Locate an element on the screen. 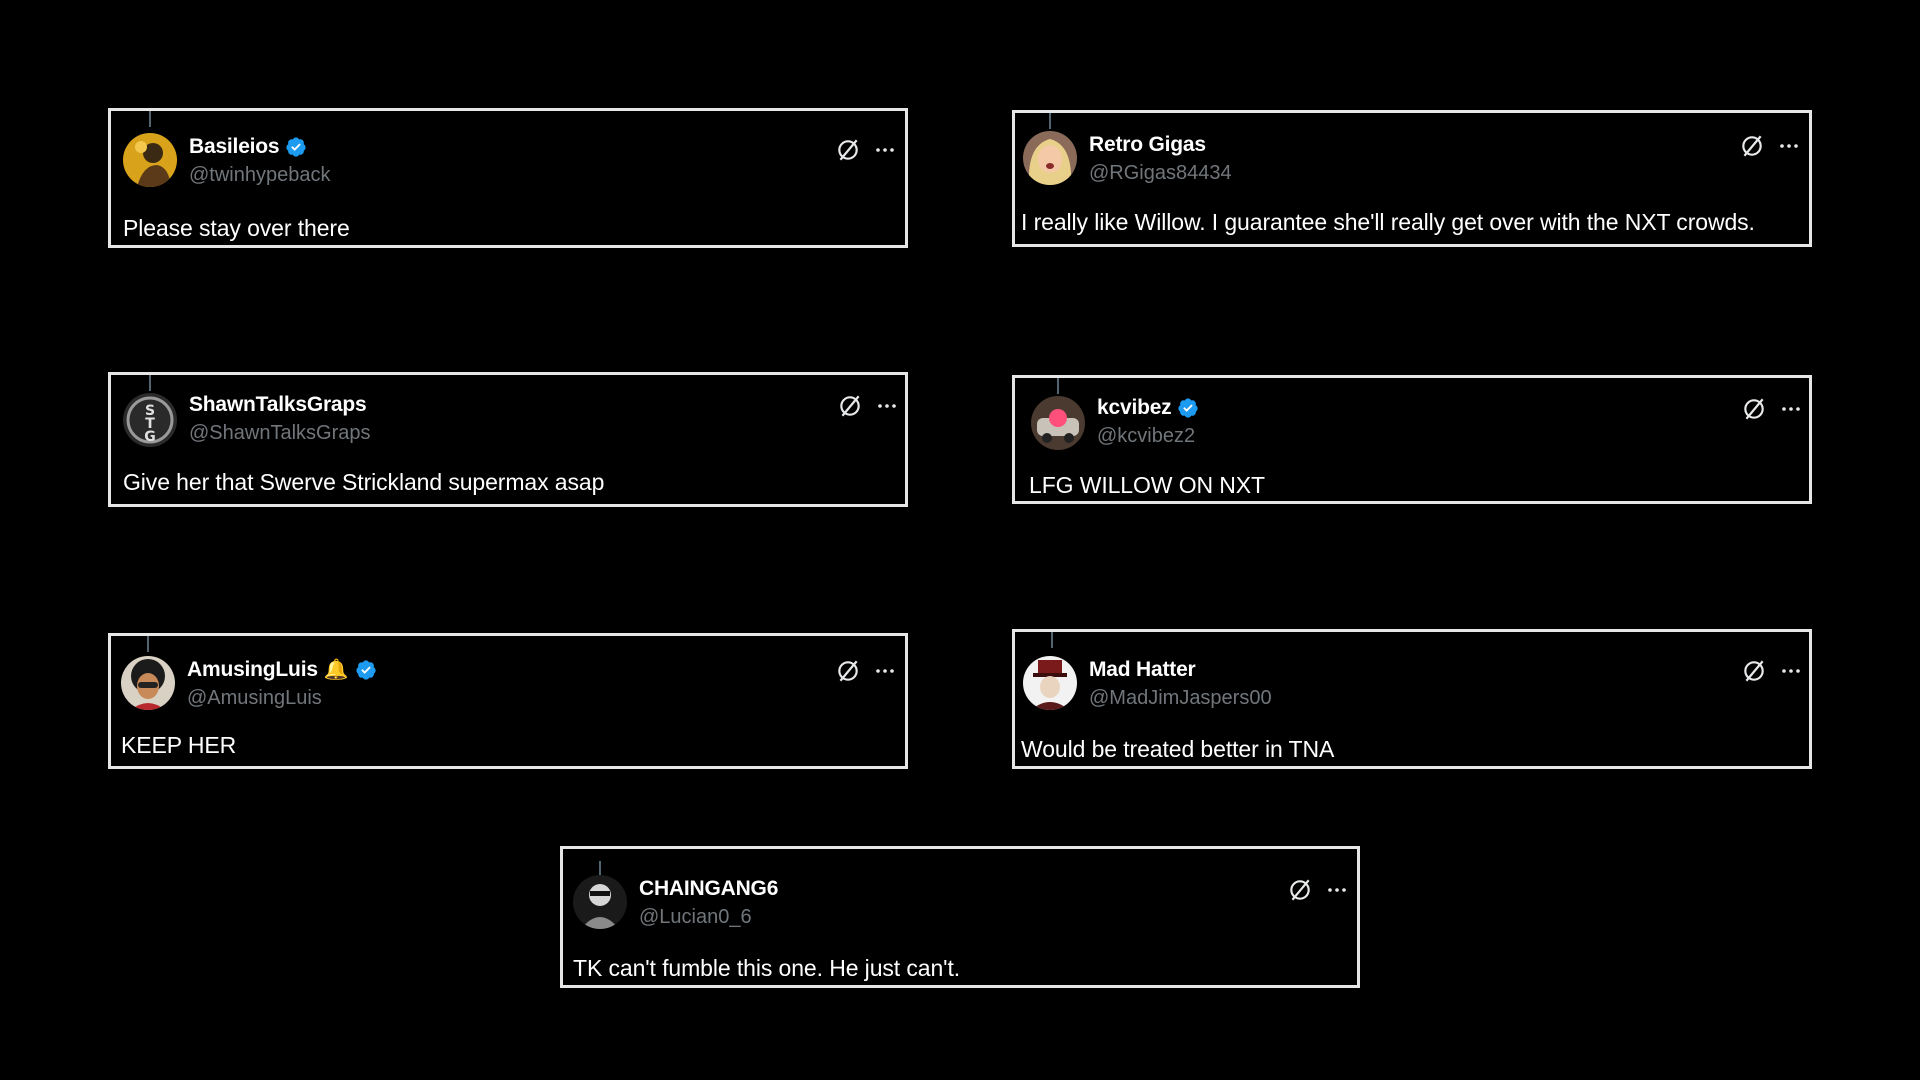  avatar-stg-logo: S T G is located at coordinates (150, 420).